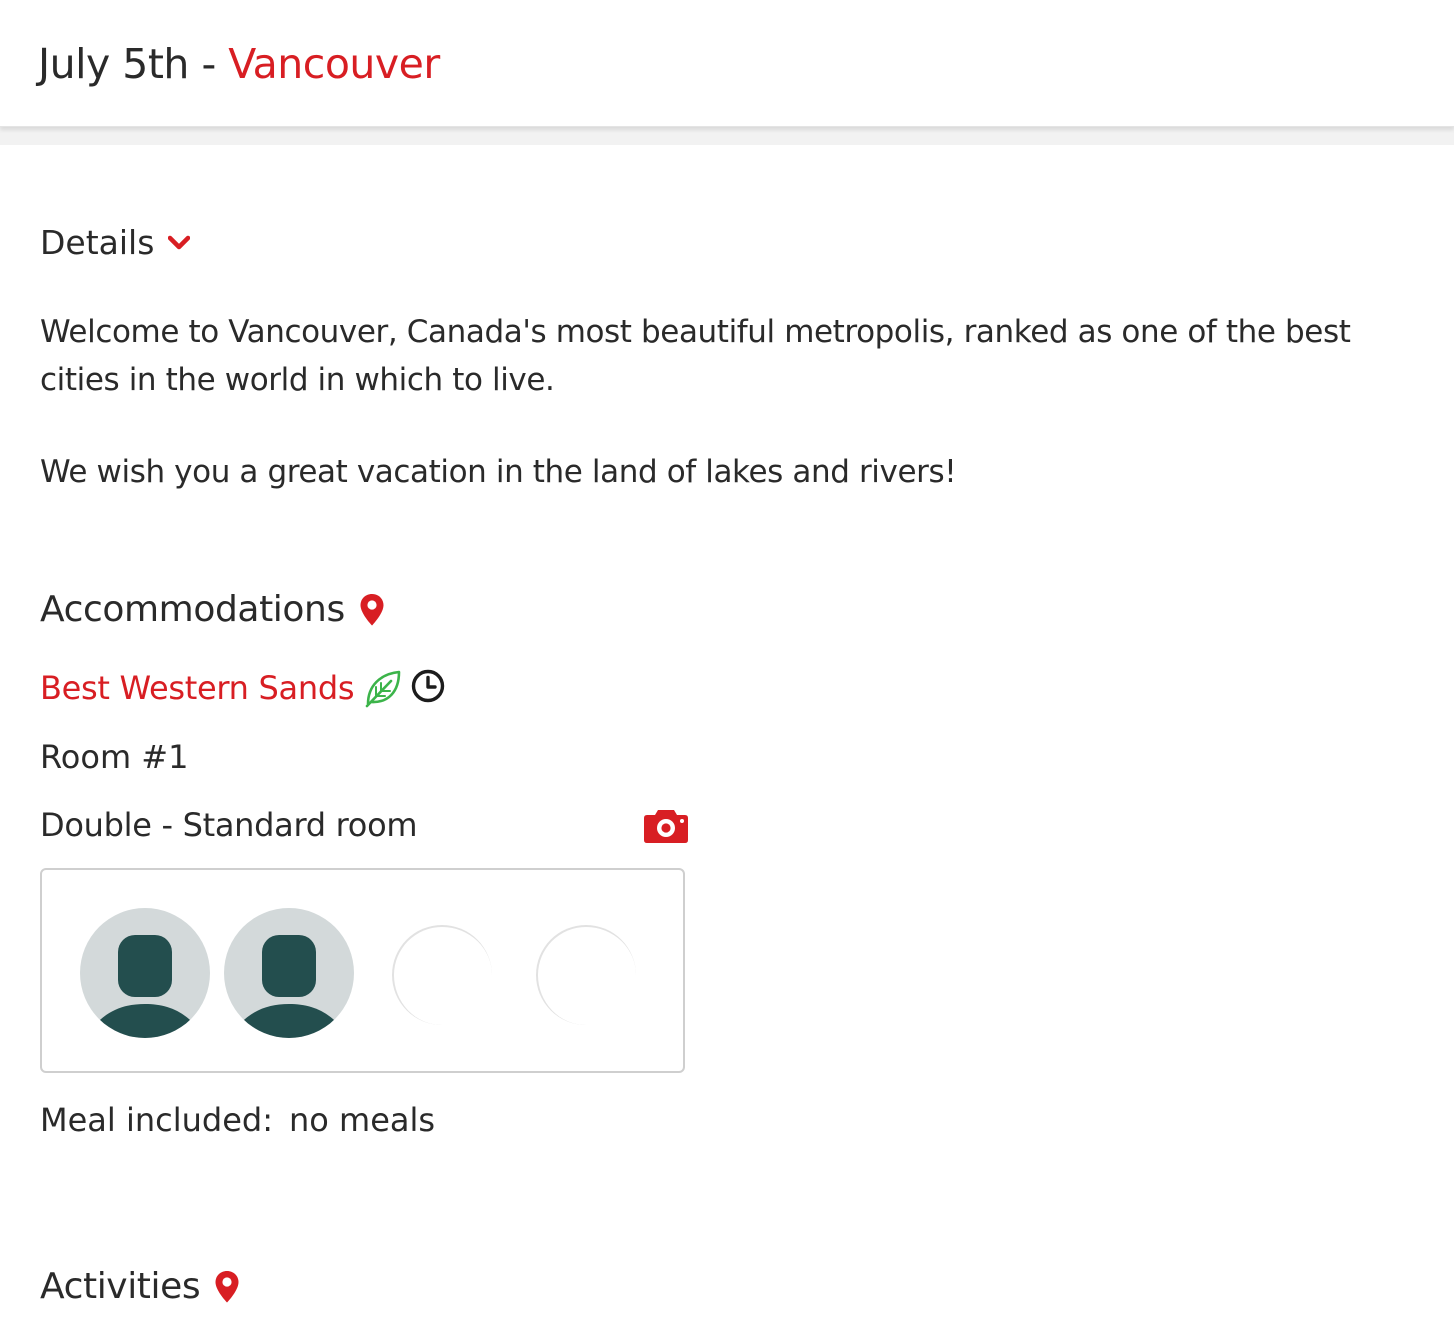 The height and width of the screenshot is (1332, 1454). What do you see at coordinates (192, 609) in the screenshot?
I see `accommodations-title: Accommodations` at bounding box center [192, 609].